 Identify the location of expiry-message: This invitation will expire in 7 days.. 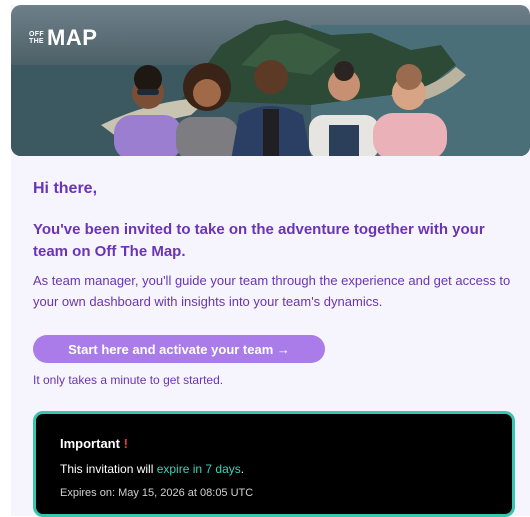
(152, 469).